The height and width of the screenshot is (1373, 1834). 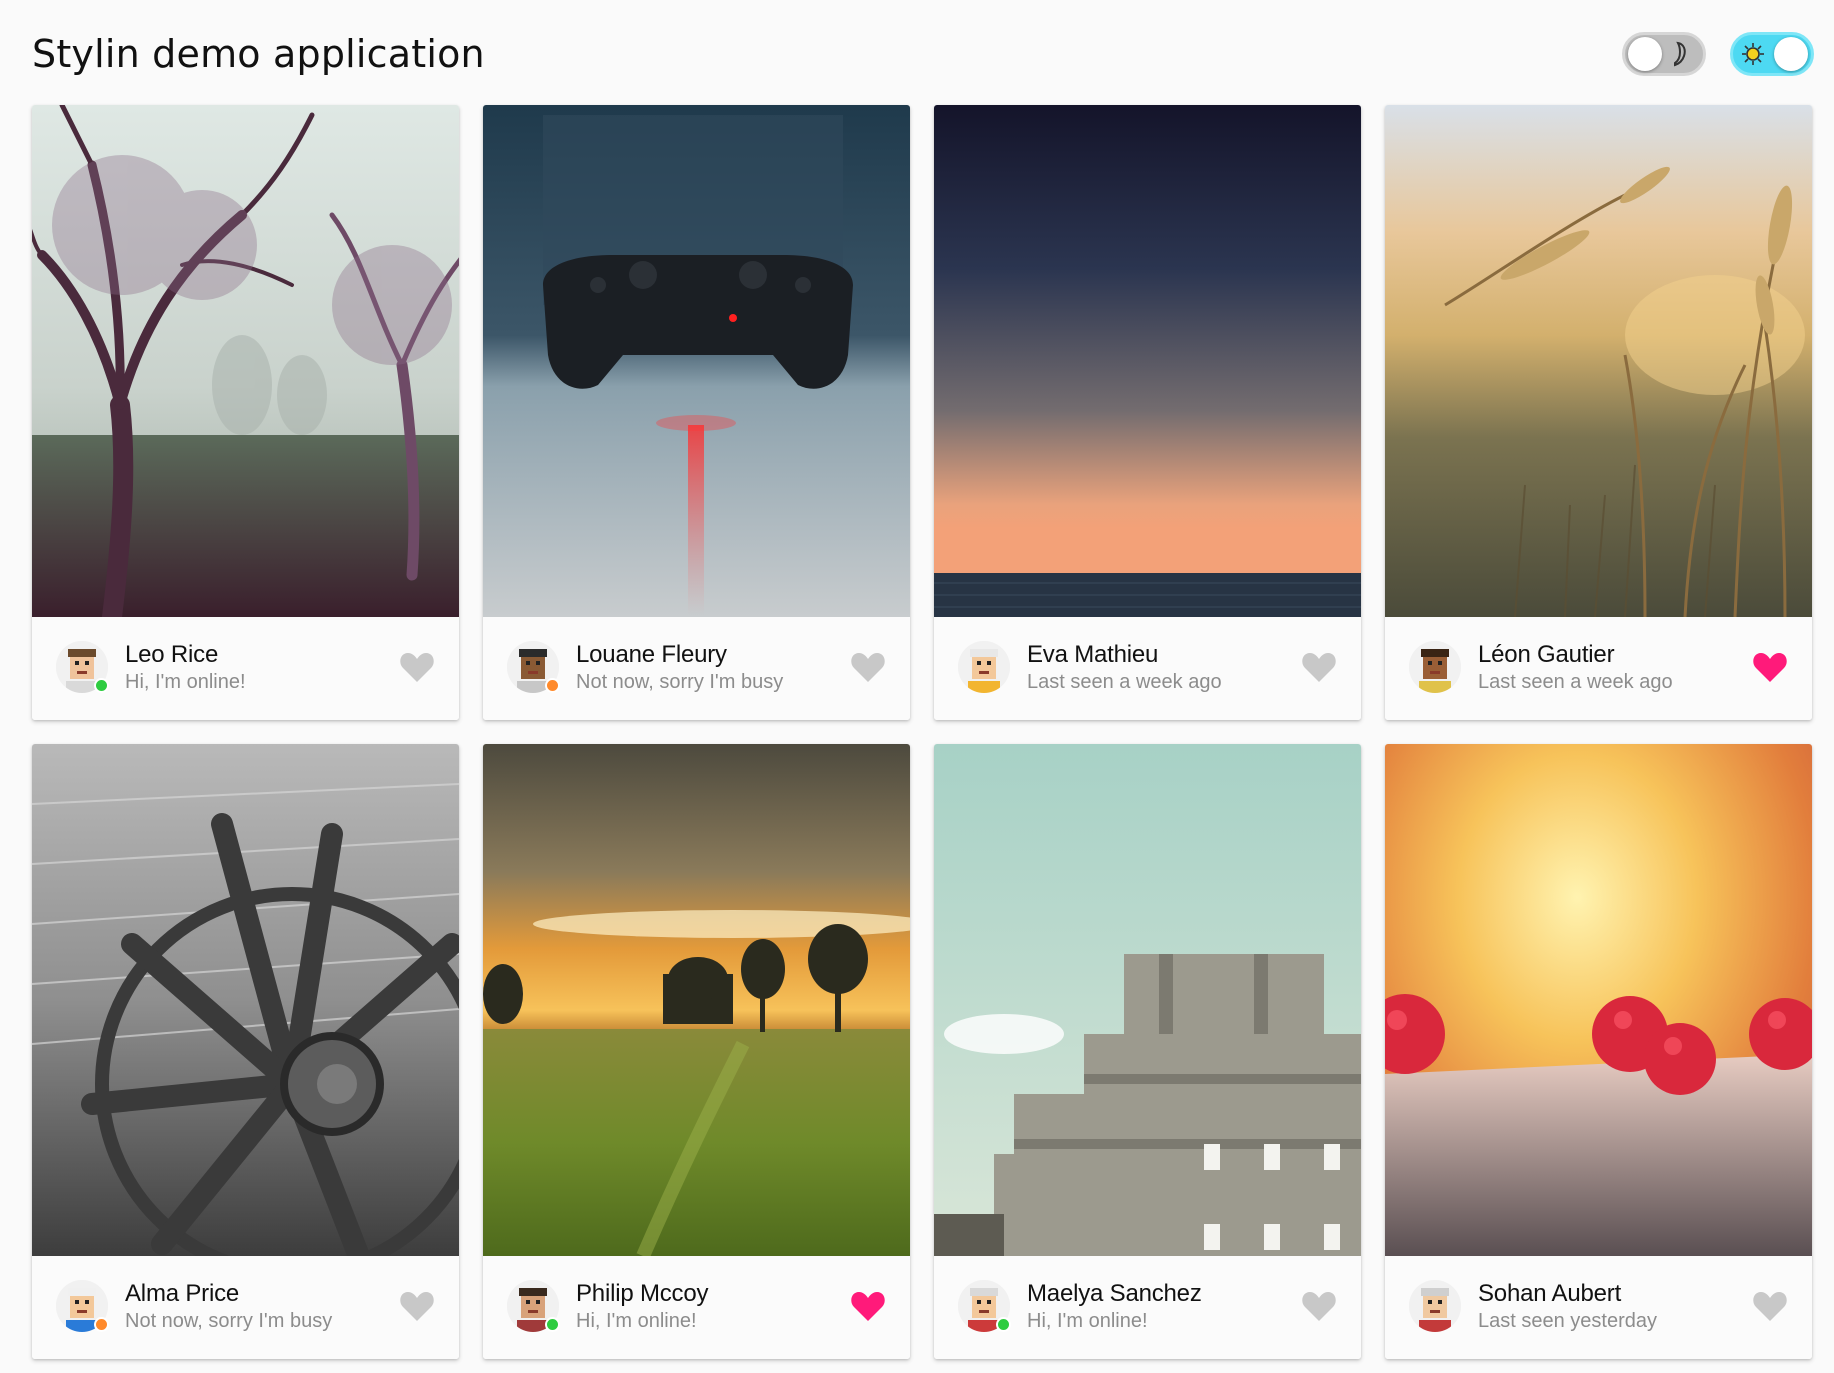 I want to click on card-photo-foggy-trees, so click(x=245, y=361).